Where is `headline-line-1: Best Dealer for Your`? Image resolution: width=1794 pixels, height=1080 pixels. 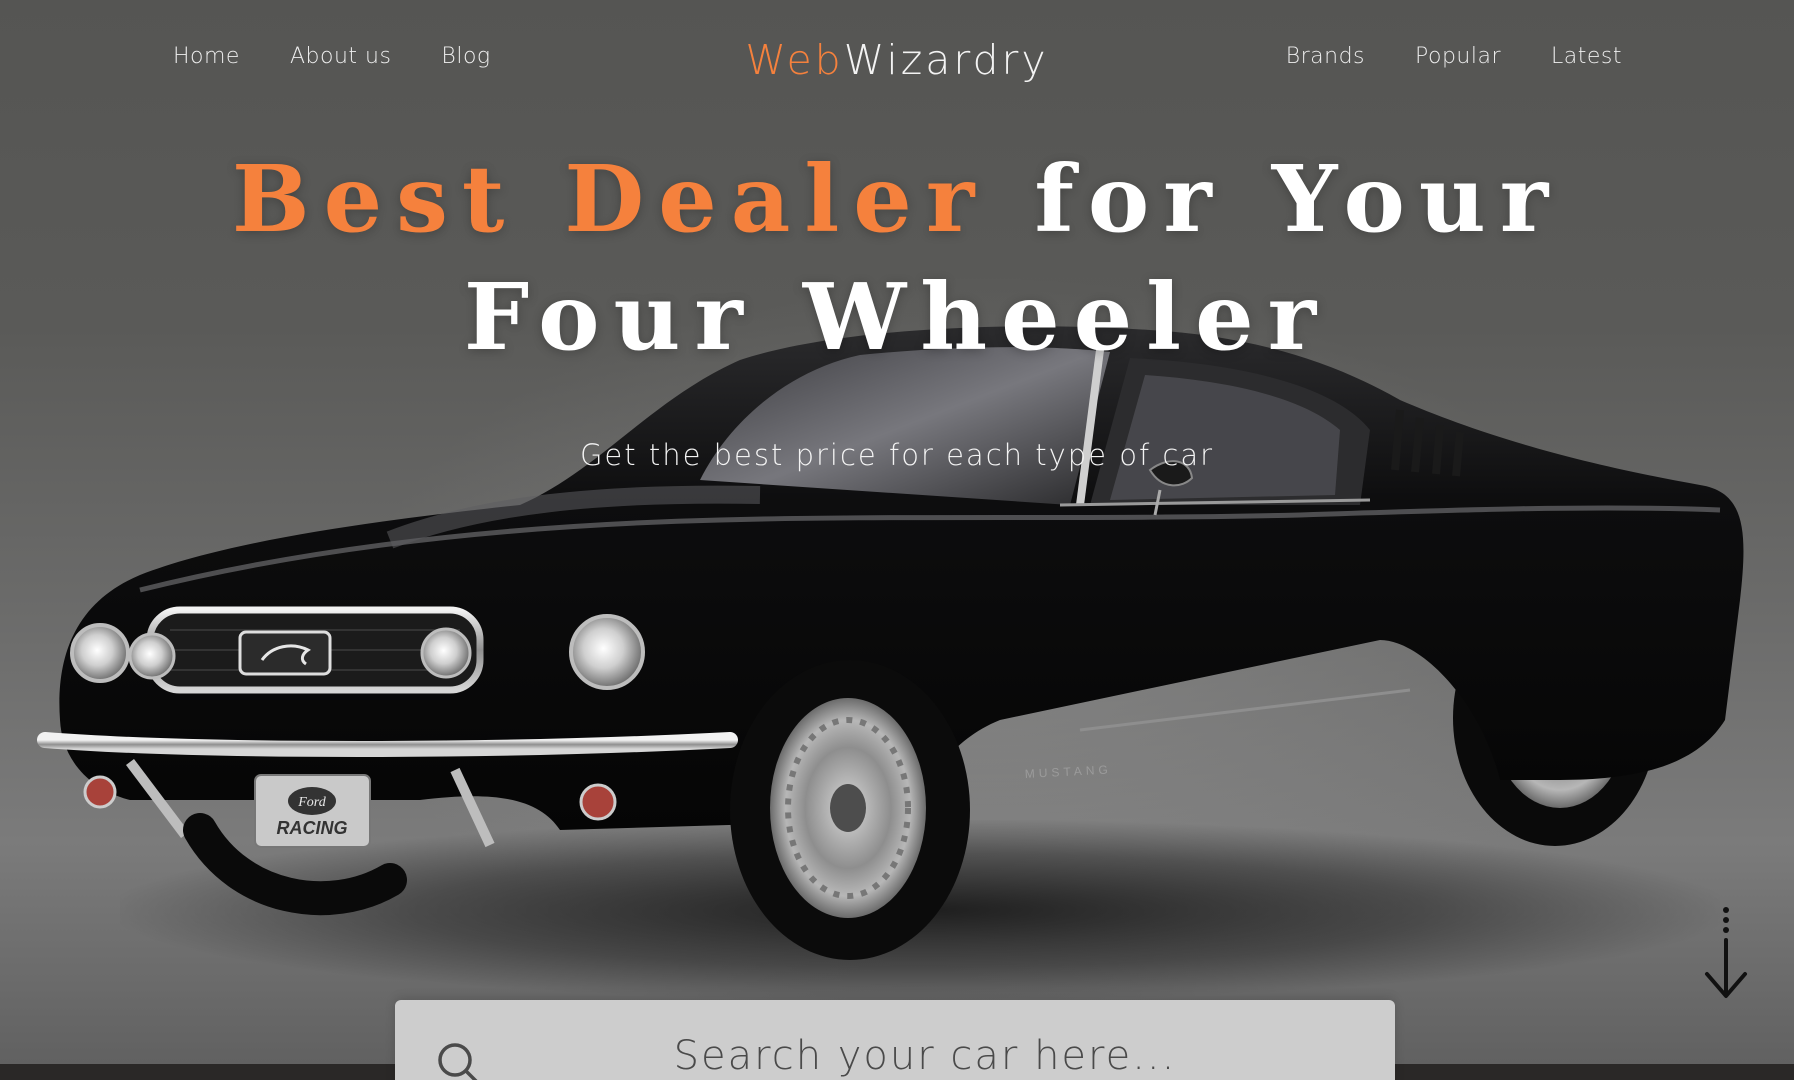
headline-line-1: Best Dealer for Your is located at coordinates (897, 199).